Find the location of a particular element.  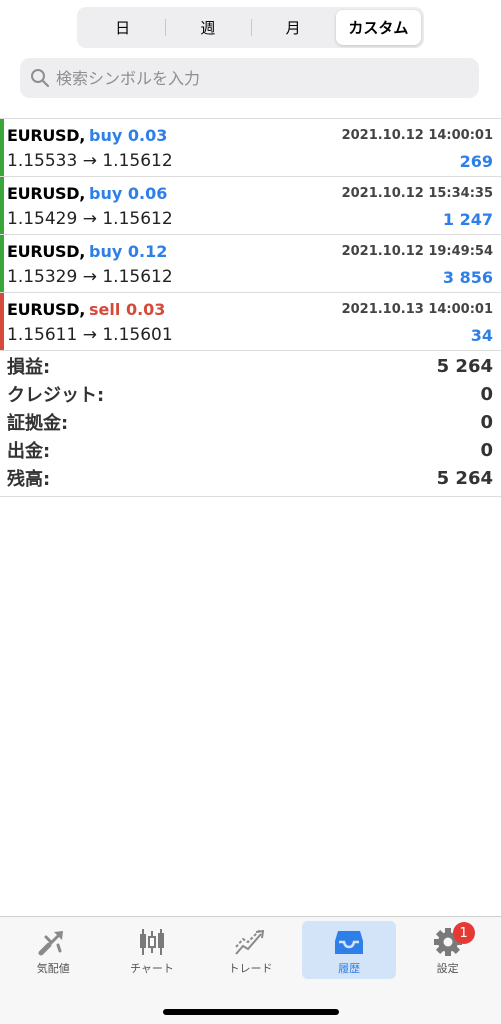

tab-label: 設定 is located at coordinates (447, 968).